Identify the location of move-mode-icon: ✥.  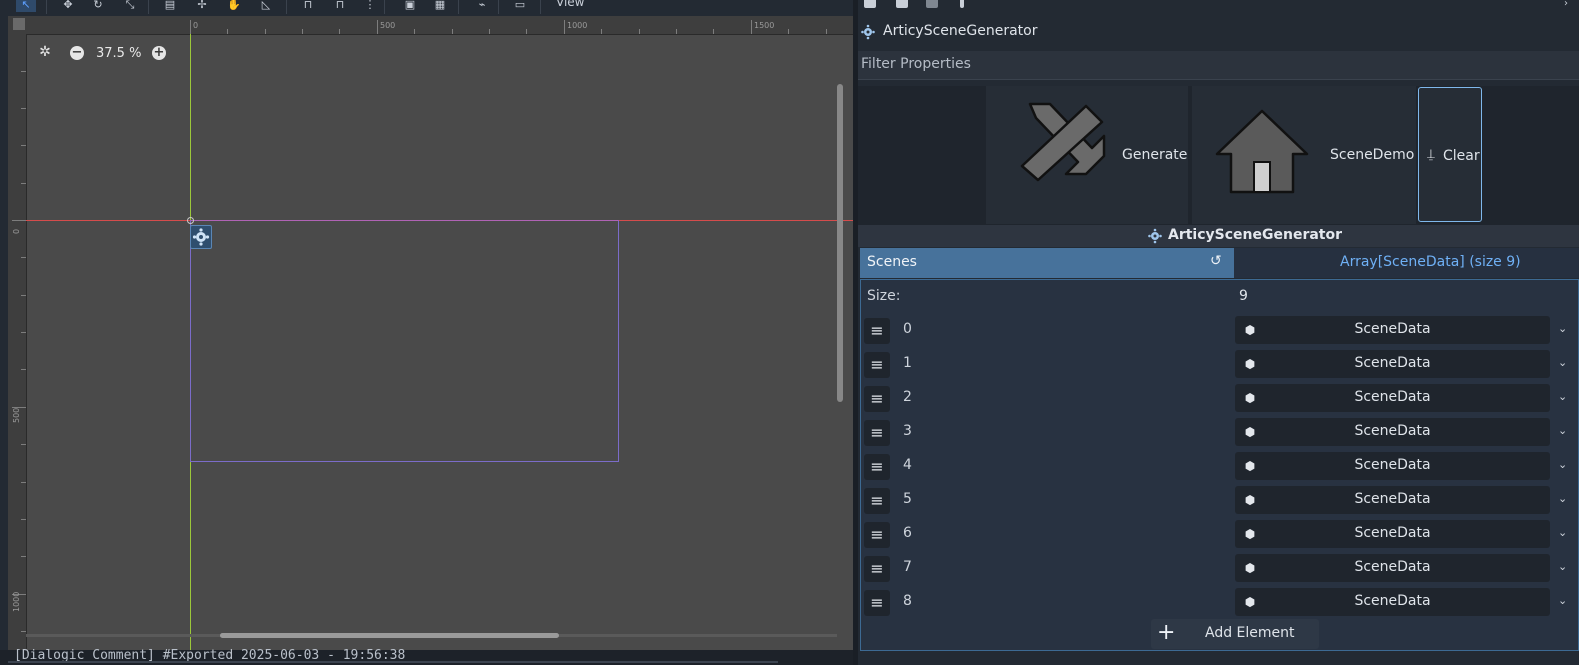
(68, 6).